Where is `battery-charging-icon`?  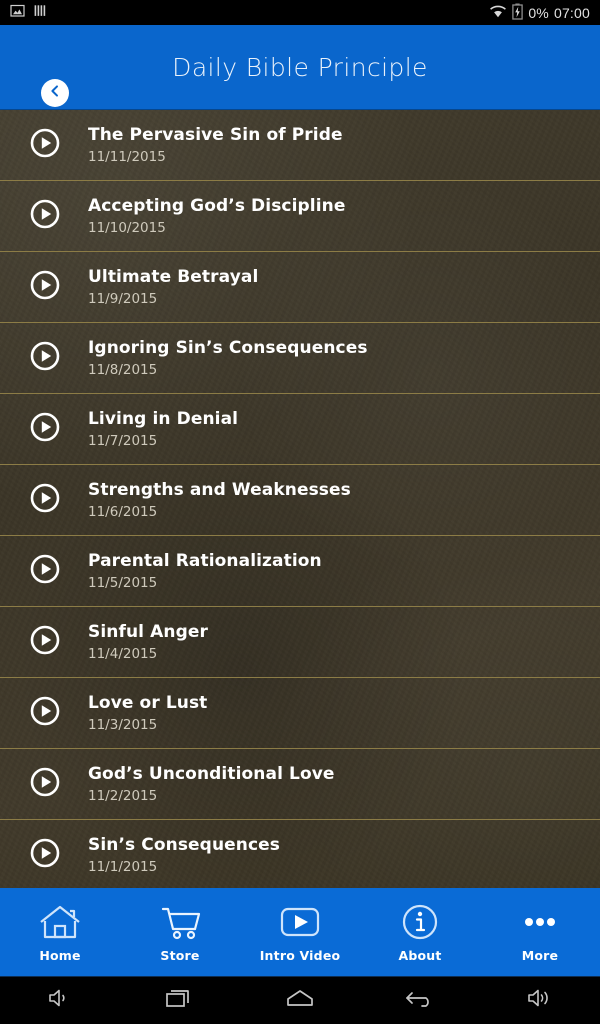
battery-charging-icon is located at coordinates (518, 13).